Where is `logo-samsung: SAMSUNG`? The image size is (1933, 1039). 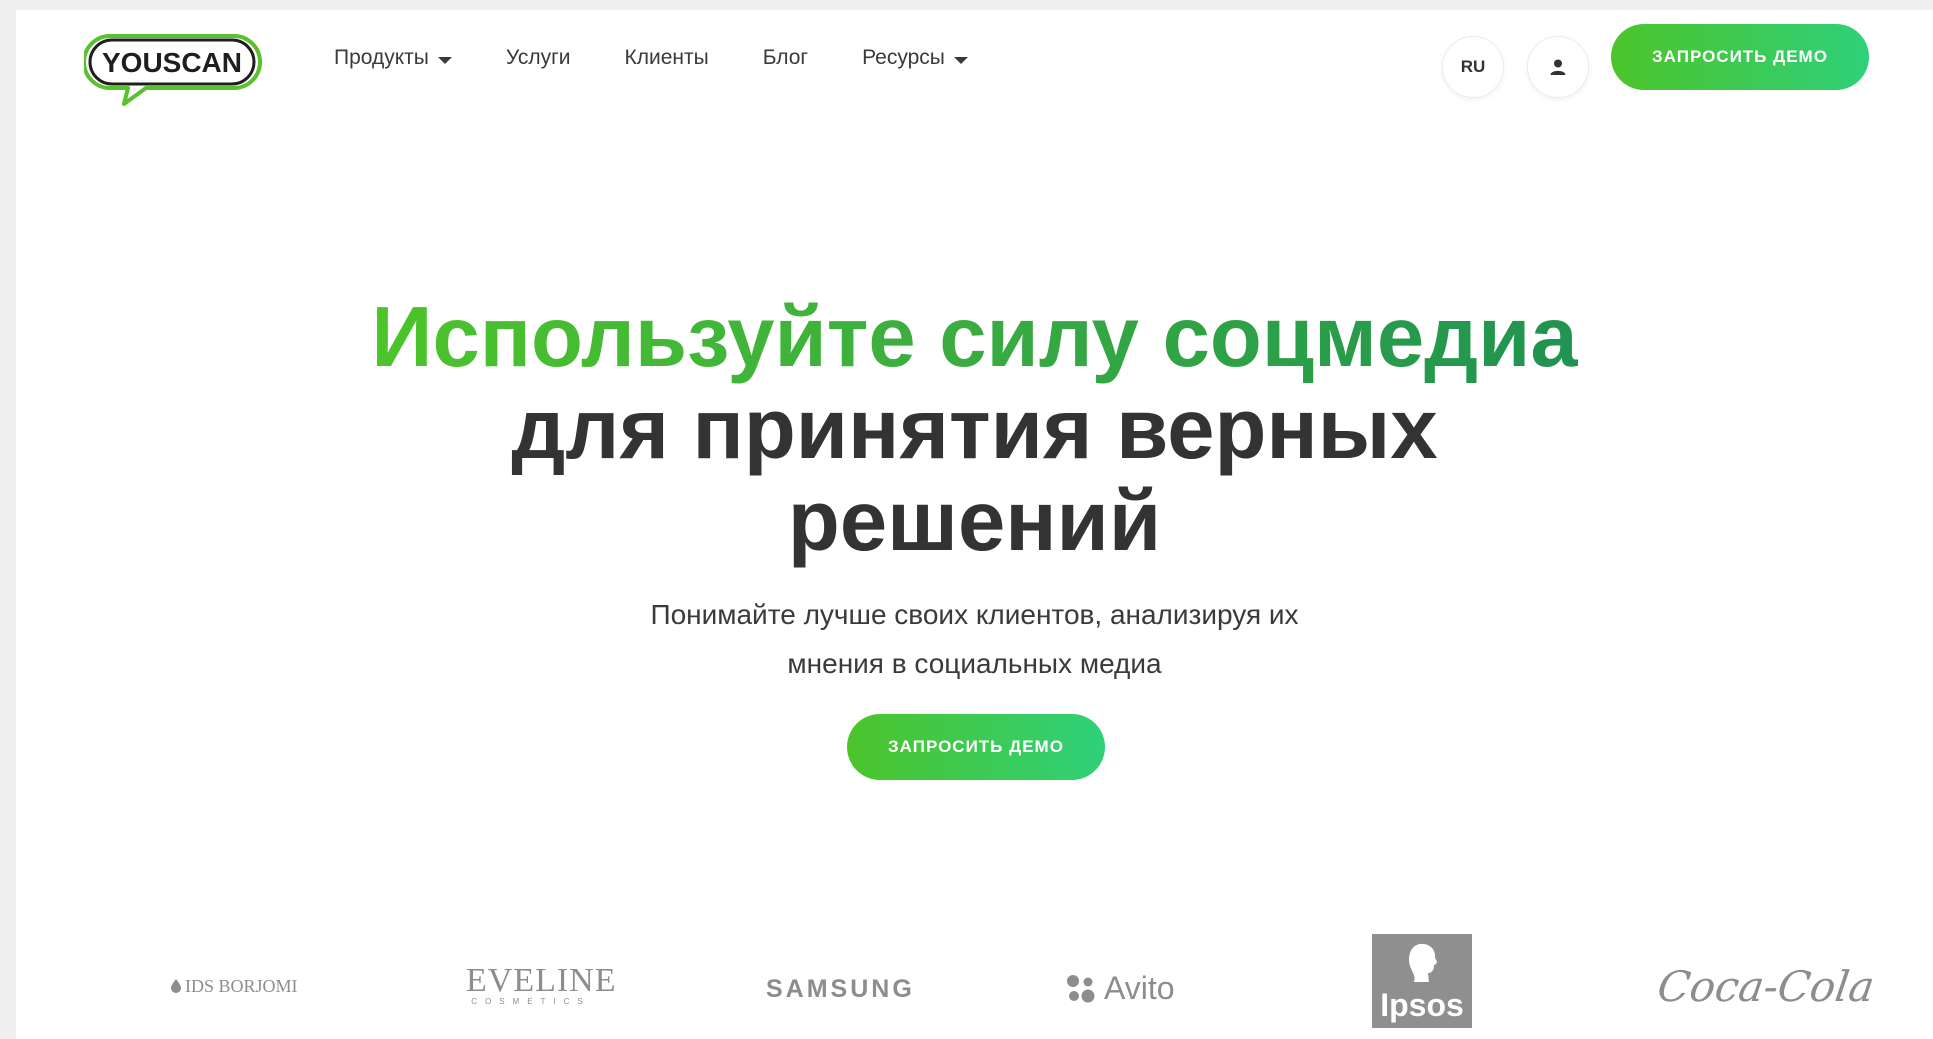
logo-samsung: SAMSUNG is located at coordinates (840, 989).